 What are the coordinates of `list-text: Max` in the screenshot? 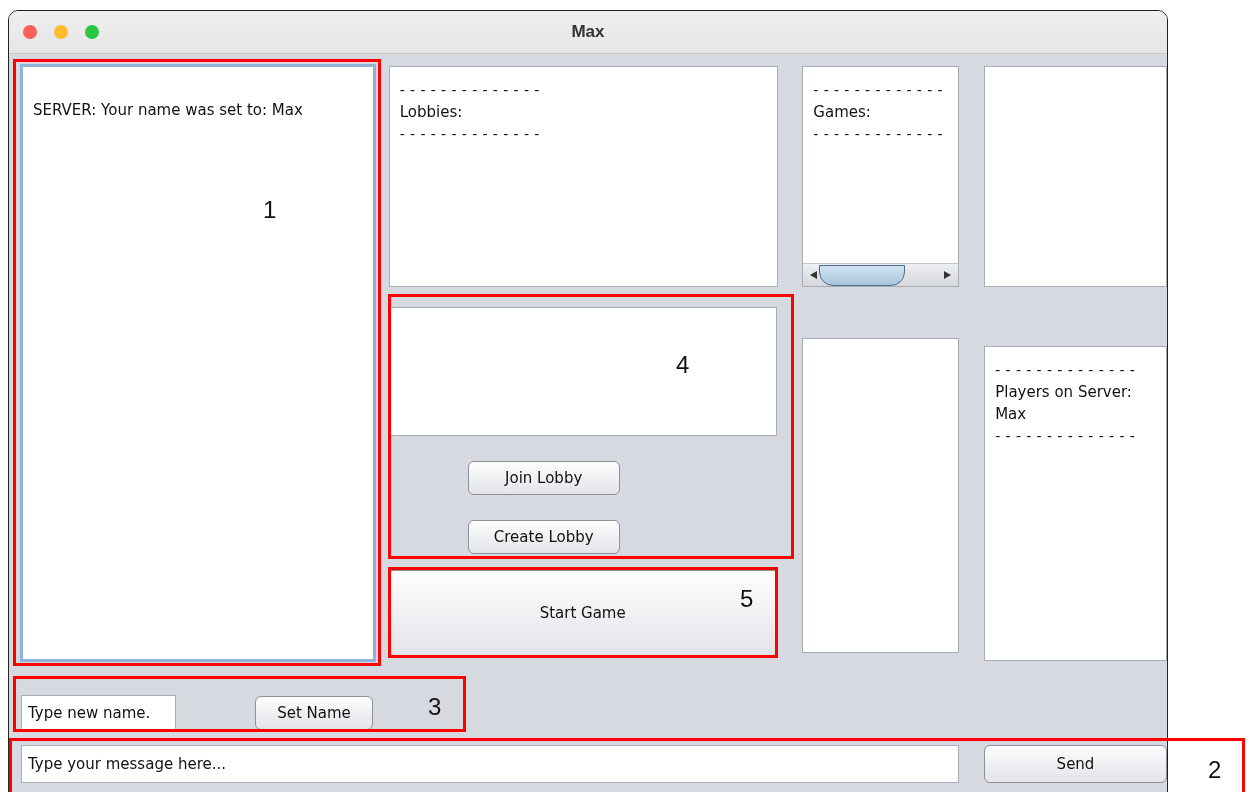 It's located at (1011, 414).